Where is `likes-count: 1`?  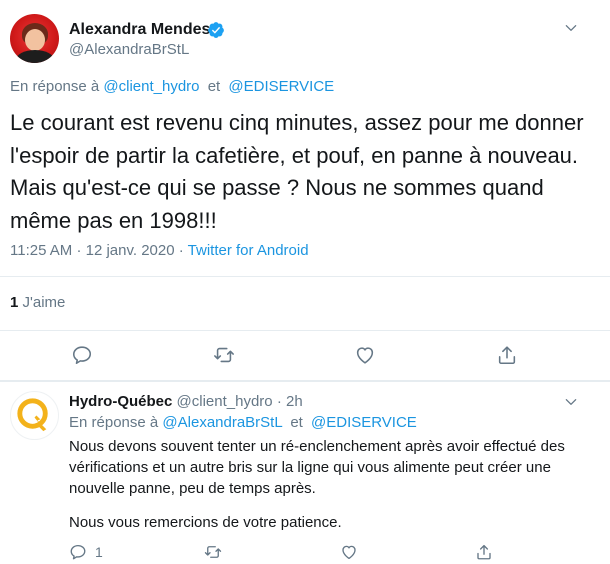 likes-count: 1 is located at coordinates (14, 302).